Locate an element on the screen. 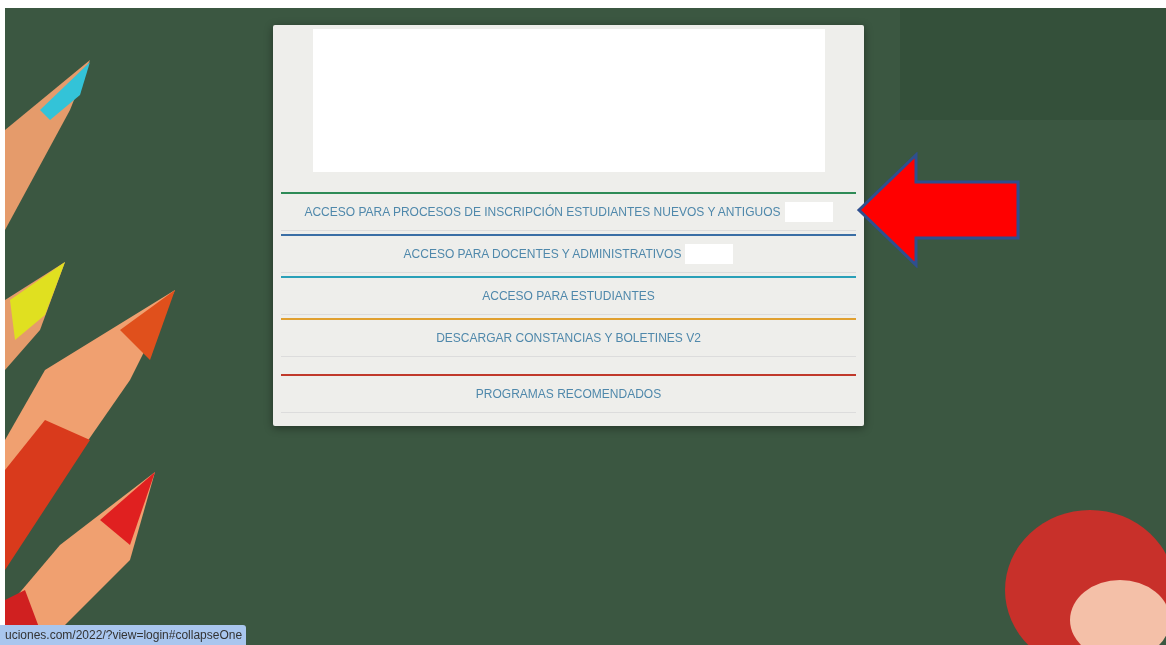 Image resolution: width=1166 pixels, height=645 pixels. menu-link: ACCESO PARA PROCESOS DE INSCRIPCIÓN ESTUDIANTES NUEVOS Y ANTIGUOS is located at coordinates (568, 211).